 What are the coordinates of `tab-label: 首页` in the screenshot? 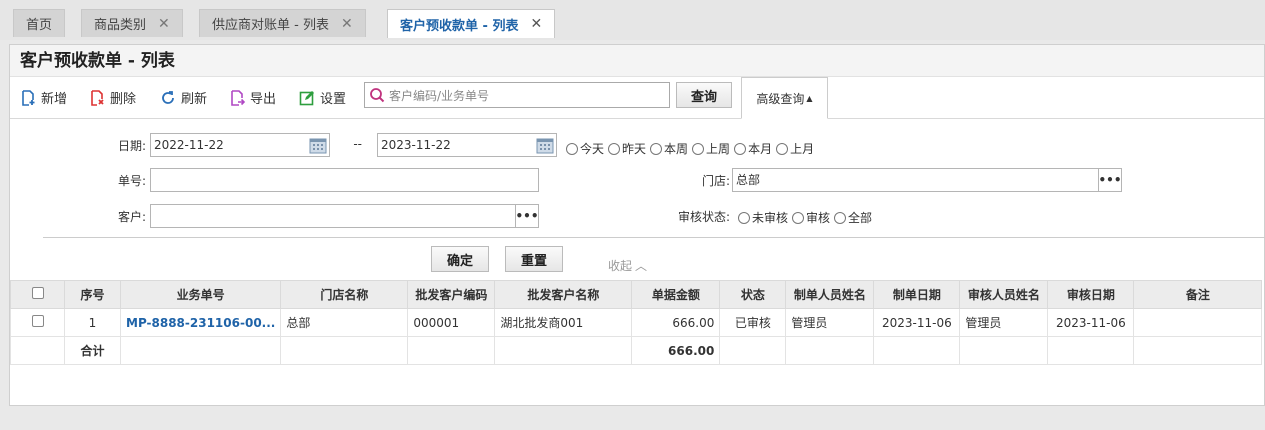 It's located at (39, 25).